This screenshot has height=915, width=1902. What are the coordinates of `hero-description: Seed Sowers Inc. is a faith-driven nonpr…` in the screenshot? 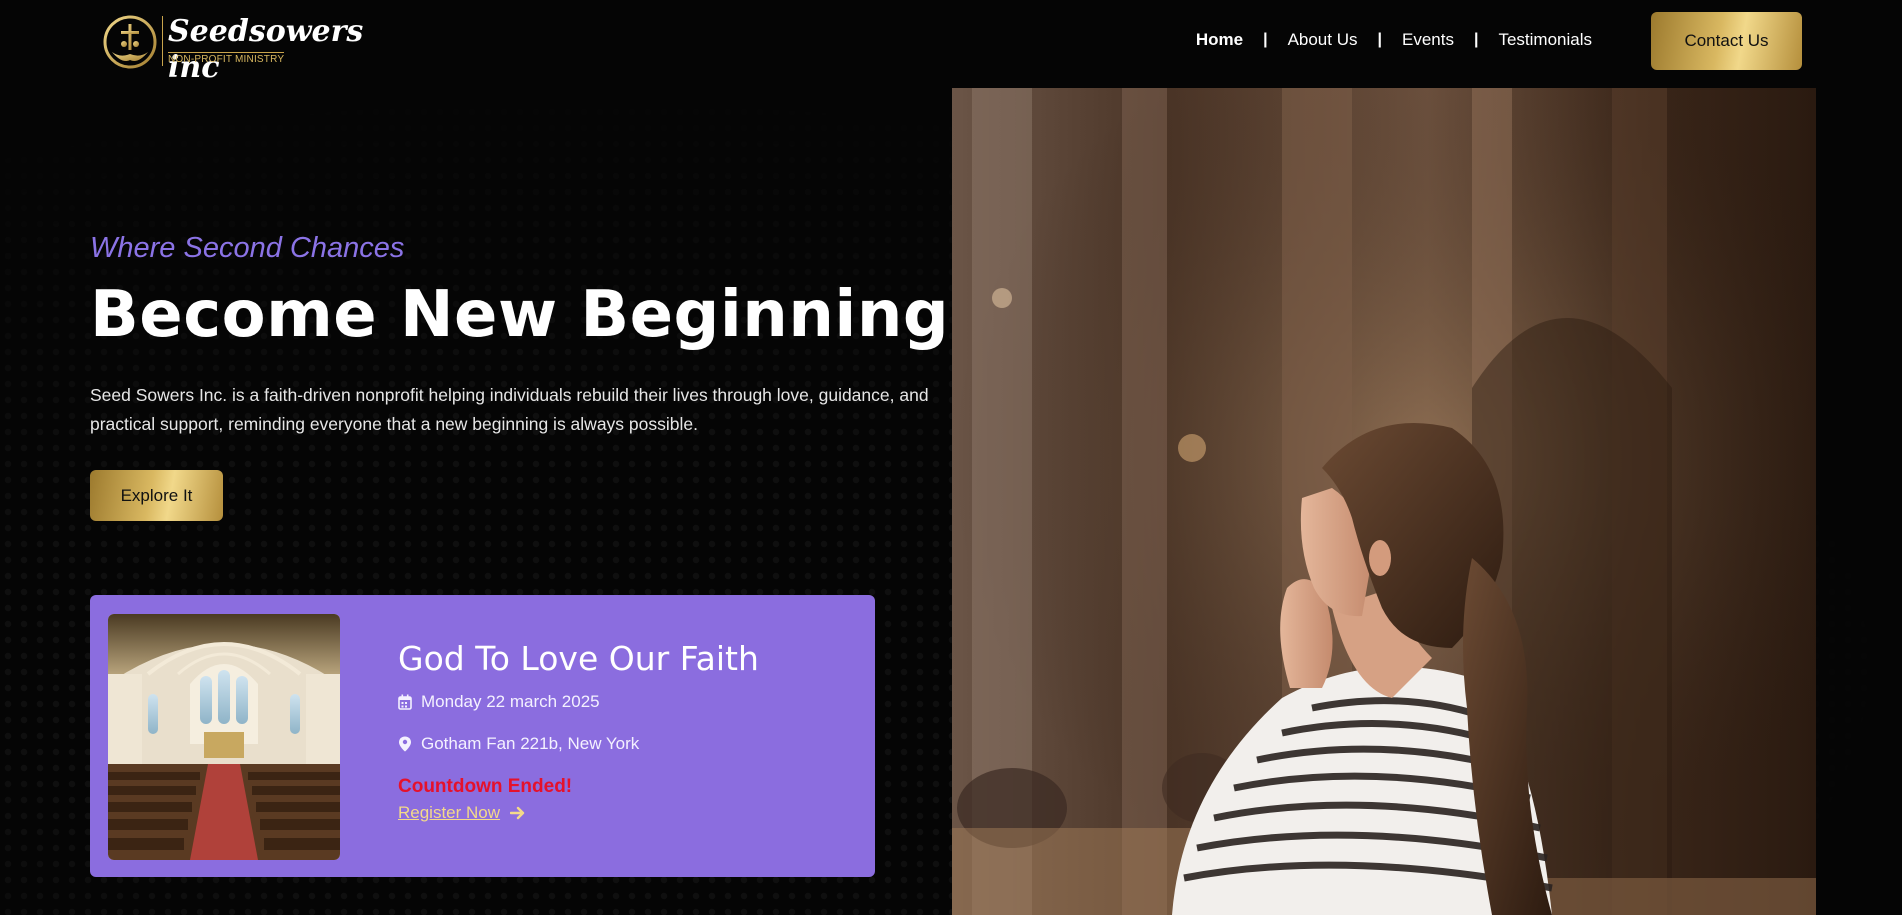 It's located at (509, 409).